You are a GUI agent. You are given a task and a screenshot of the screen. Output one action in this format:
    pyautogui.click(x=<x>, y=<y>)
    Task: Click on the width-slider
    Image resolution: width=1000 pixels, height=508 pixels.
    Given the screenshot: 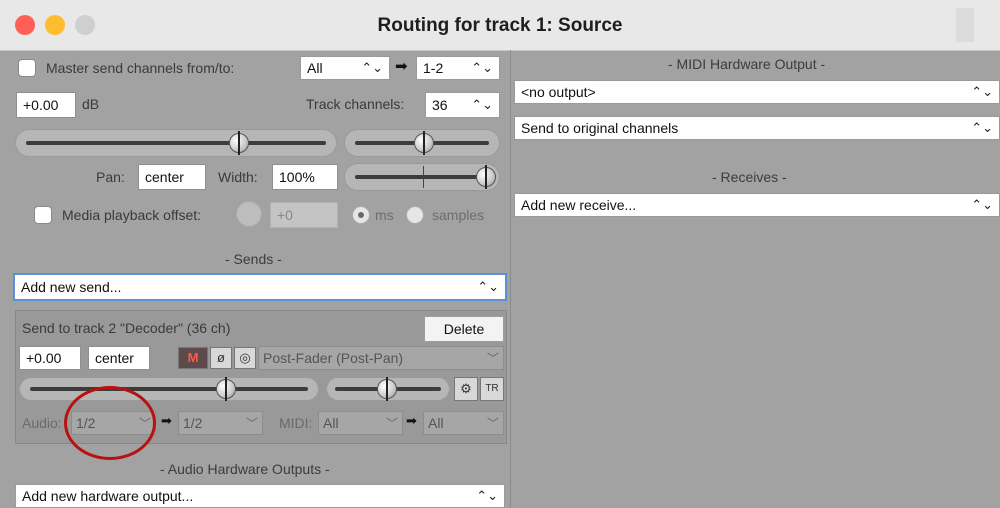 What is the action you would take?
    pyautogui.click(x=422, y=177)
    